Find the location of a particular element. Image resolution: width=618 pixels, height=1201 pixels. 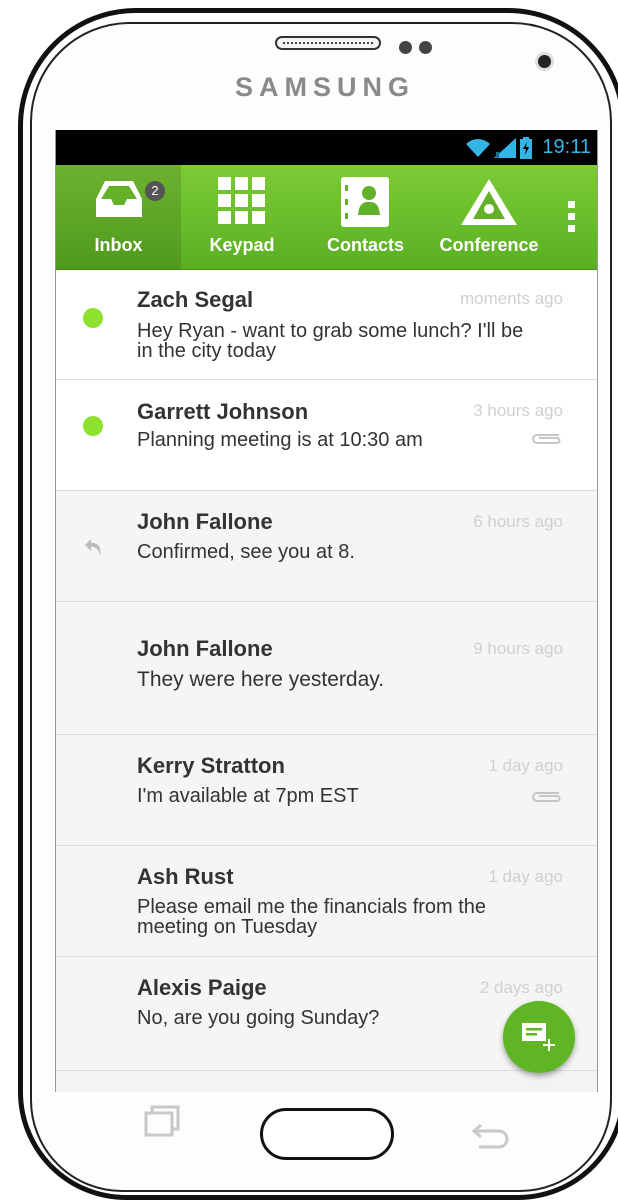

proximity-sensor is located at coordinates (405, 47).